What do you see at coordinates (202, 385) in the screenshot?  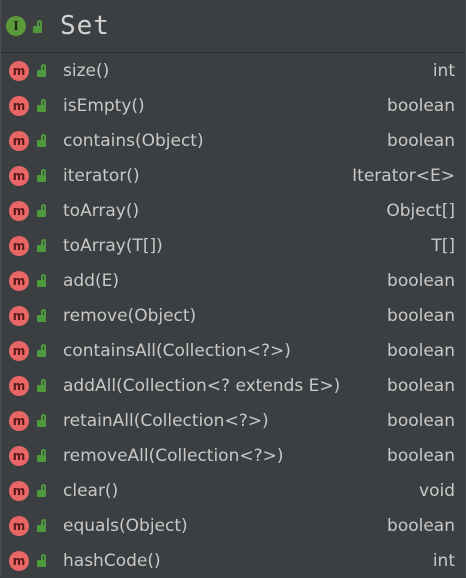 I see `method-signature: addAll(Collection<? extends E>)` at bounding box center [202, 385].